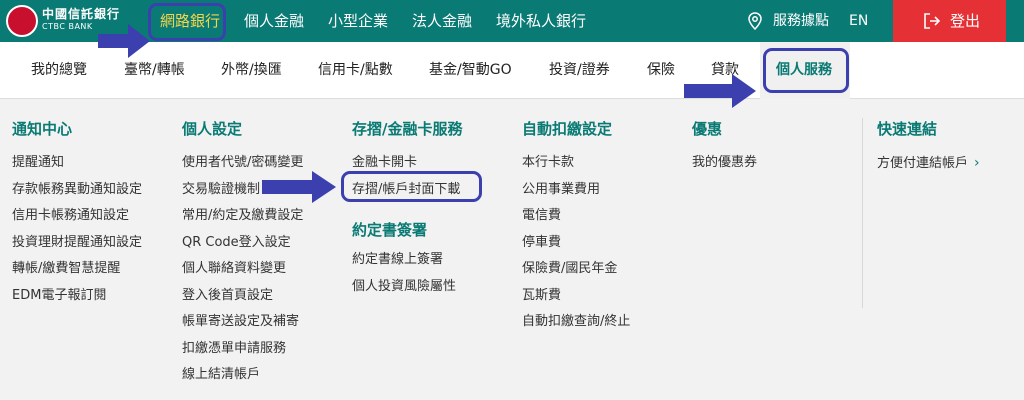  I want to click on menu-heading-autopay-settings: 自動扣繳設定, so click(576, 129).